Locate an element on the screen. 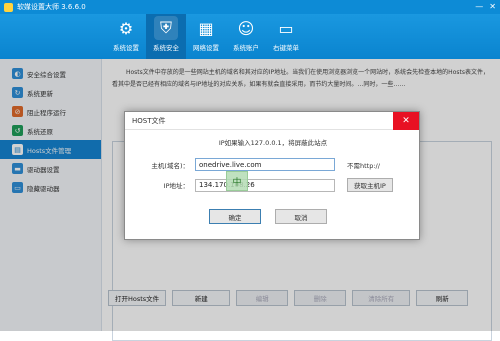 Image resolution: width=500 pixels, height=341 pixels. cancel-button: 取消 is located at coordinates (301, 216).